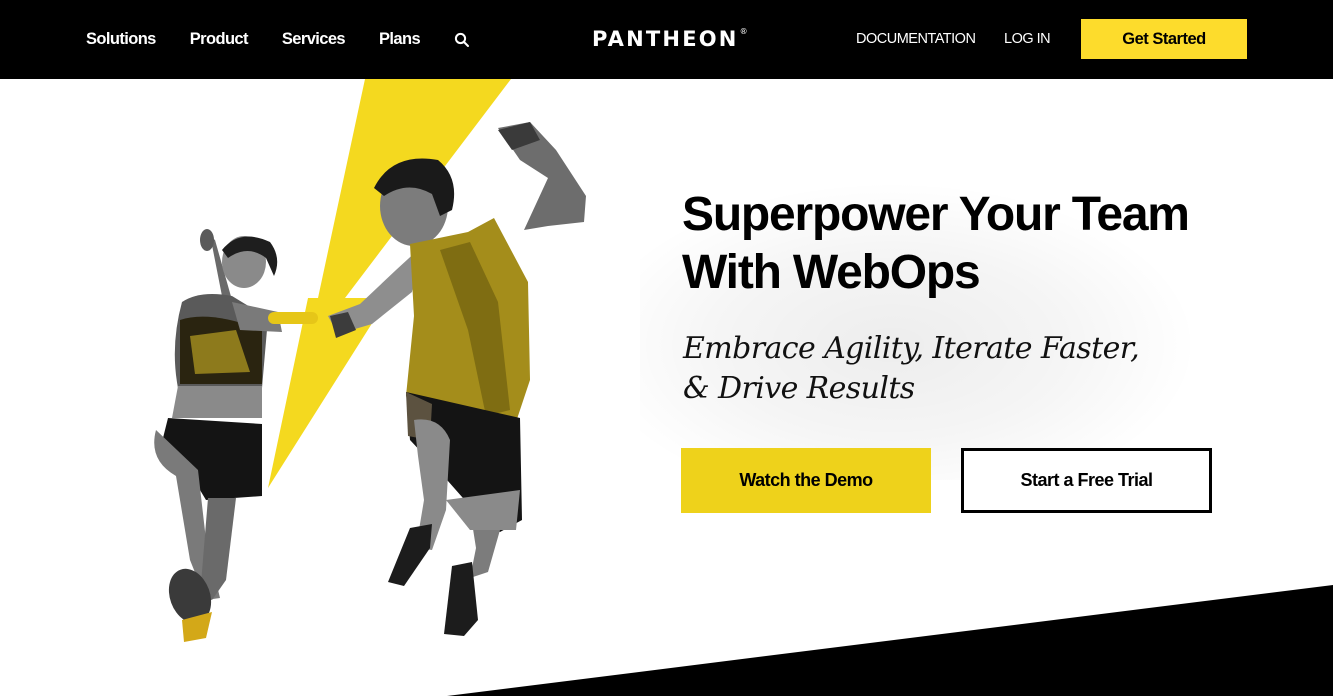 This screenshot has height=696, width=1333. What do you see at coordinates (799, 388) in the screenshot?
I see `subhead-line-2: & Drive Results` at bounding box center [799, 388].